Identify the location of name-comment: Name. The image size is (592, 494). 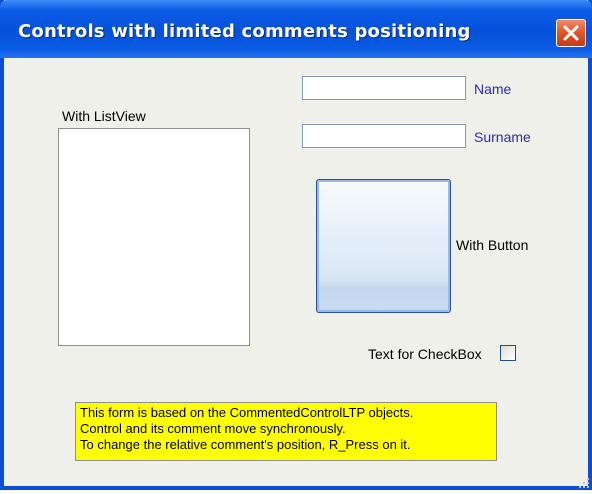
(492, 89).